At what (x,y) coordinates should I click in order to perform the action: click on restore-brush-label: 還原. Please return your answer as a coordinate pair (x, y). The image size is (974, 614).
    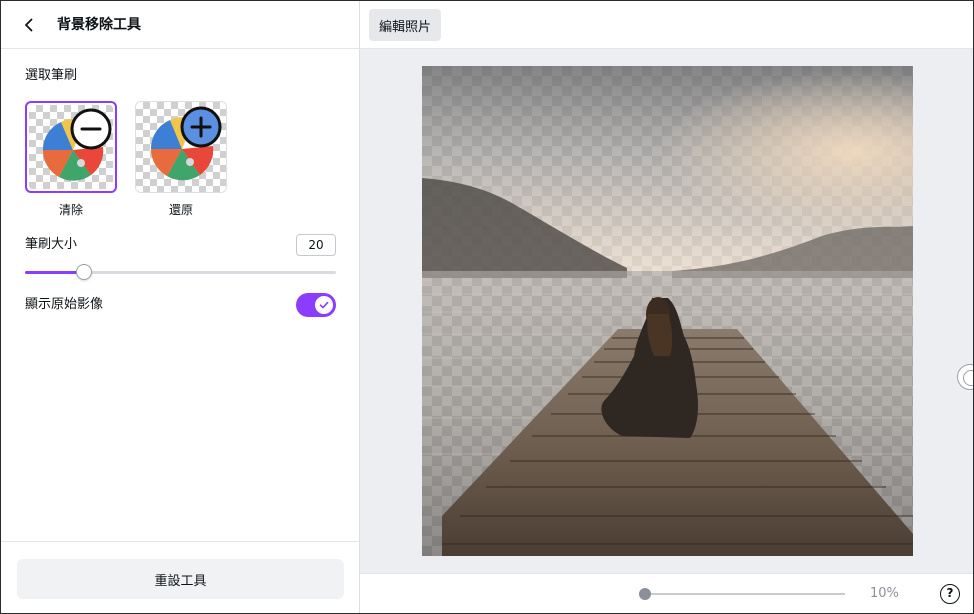
    Looking at the image, I should click on (180, 210).